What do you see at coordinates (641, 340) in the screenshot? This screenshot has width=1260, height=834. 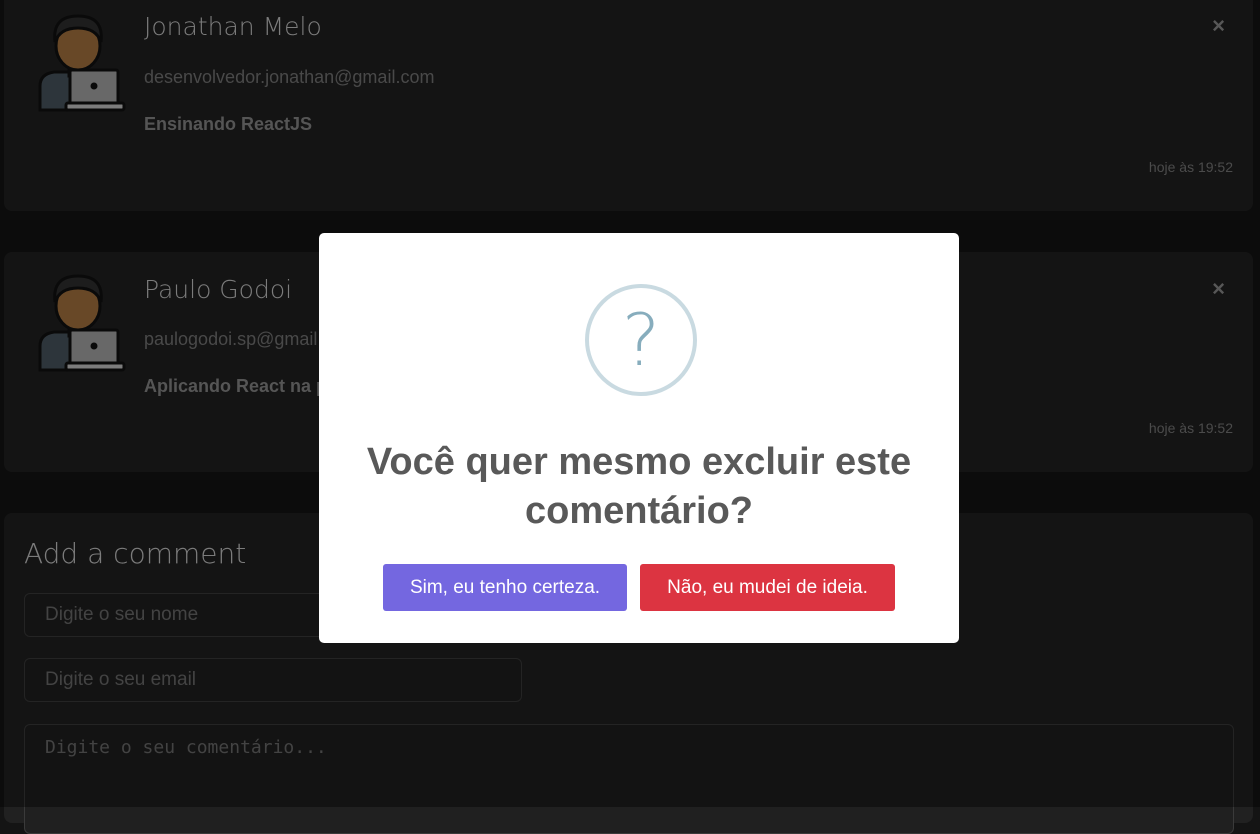 I see `question-icon: ?` at bounding box center [641, 340].